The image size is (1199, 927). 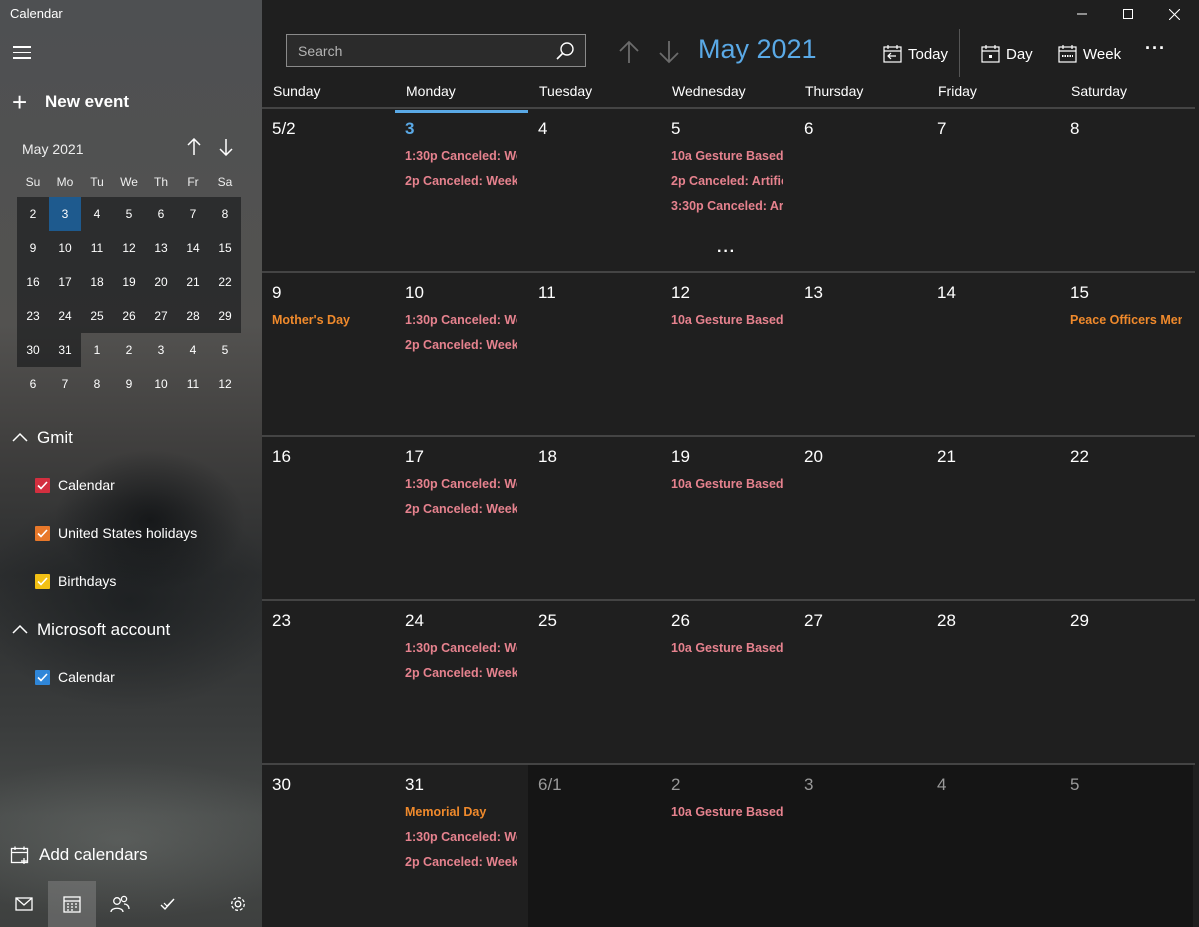 What do you see at coordinates (226, 149) in the screenshot?
I see `mini-next-month-arrow-down-icon` at bounding box center [226, 149].